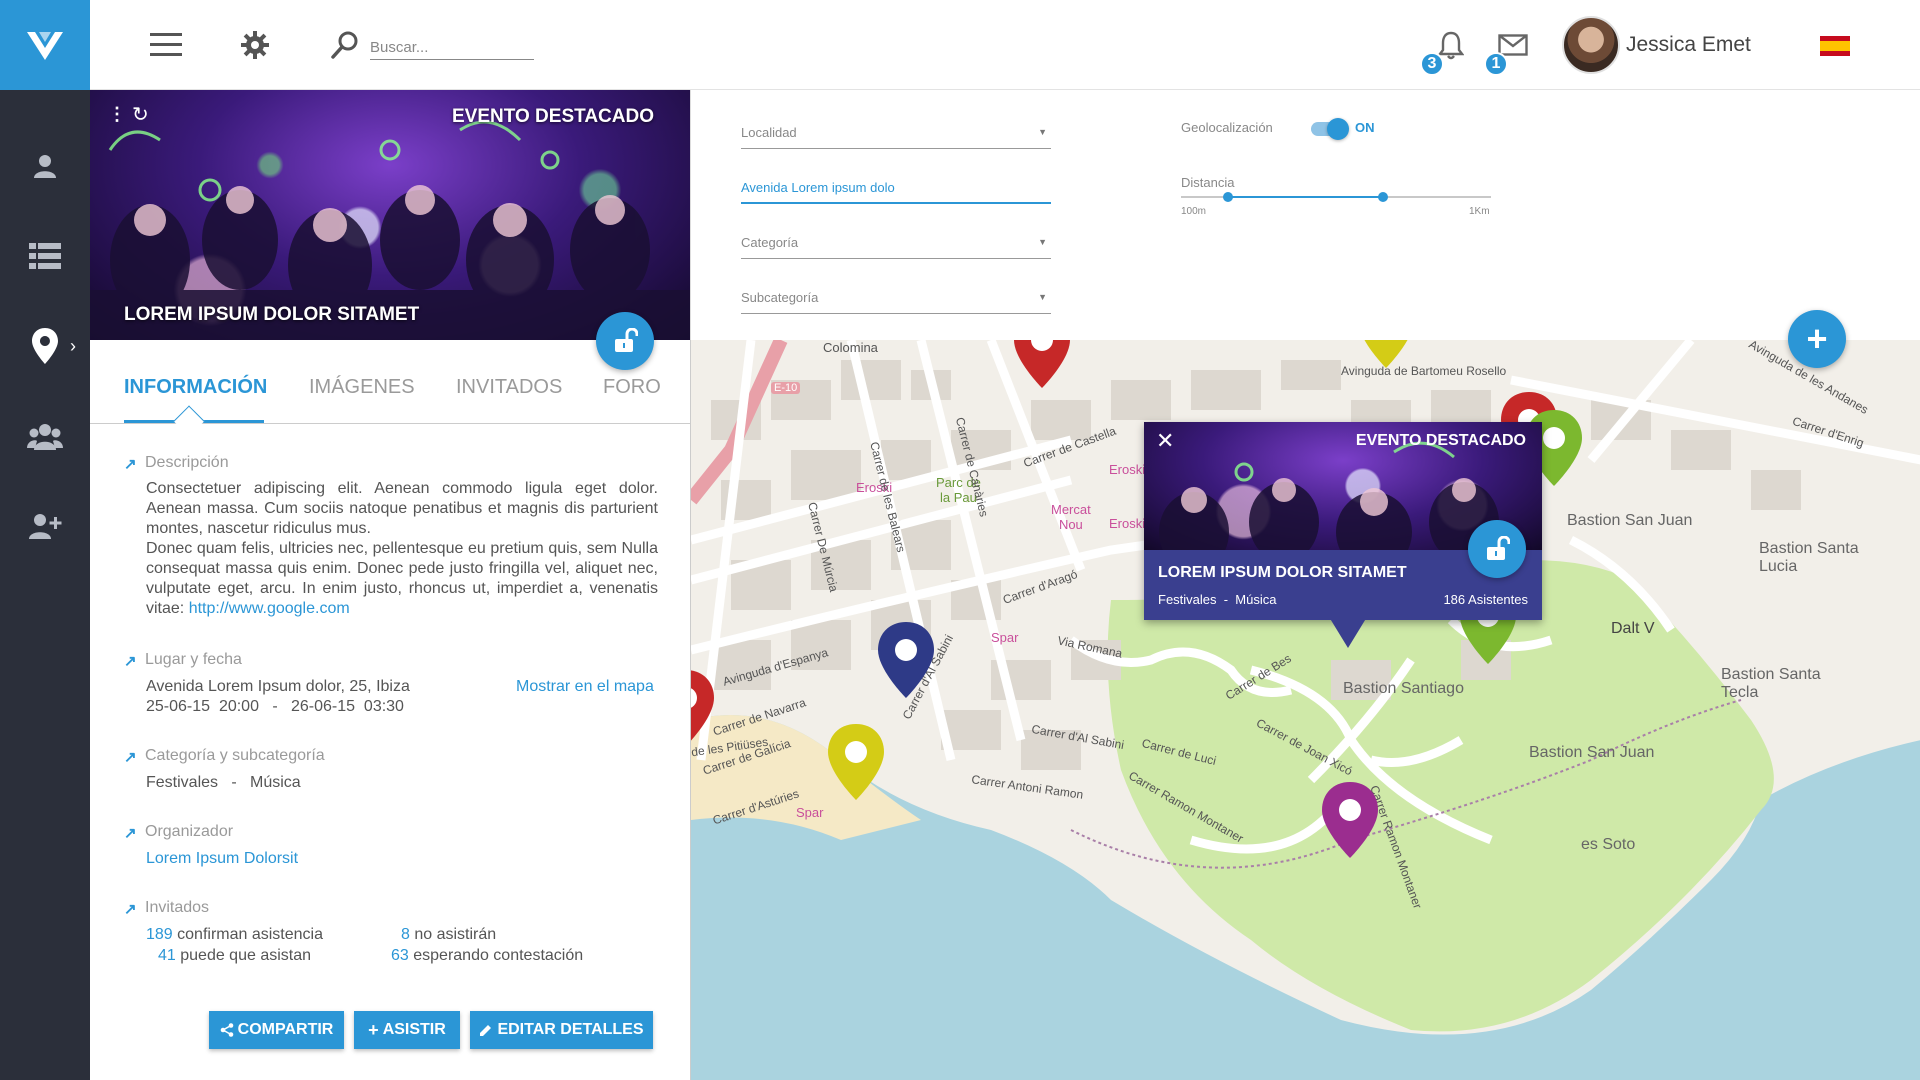  I want to click on guests-confirm: 189 confirman asistencia, so click(234, 935).